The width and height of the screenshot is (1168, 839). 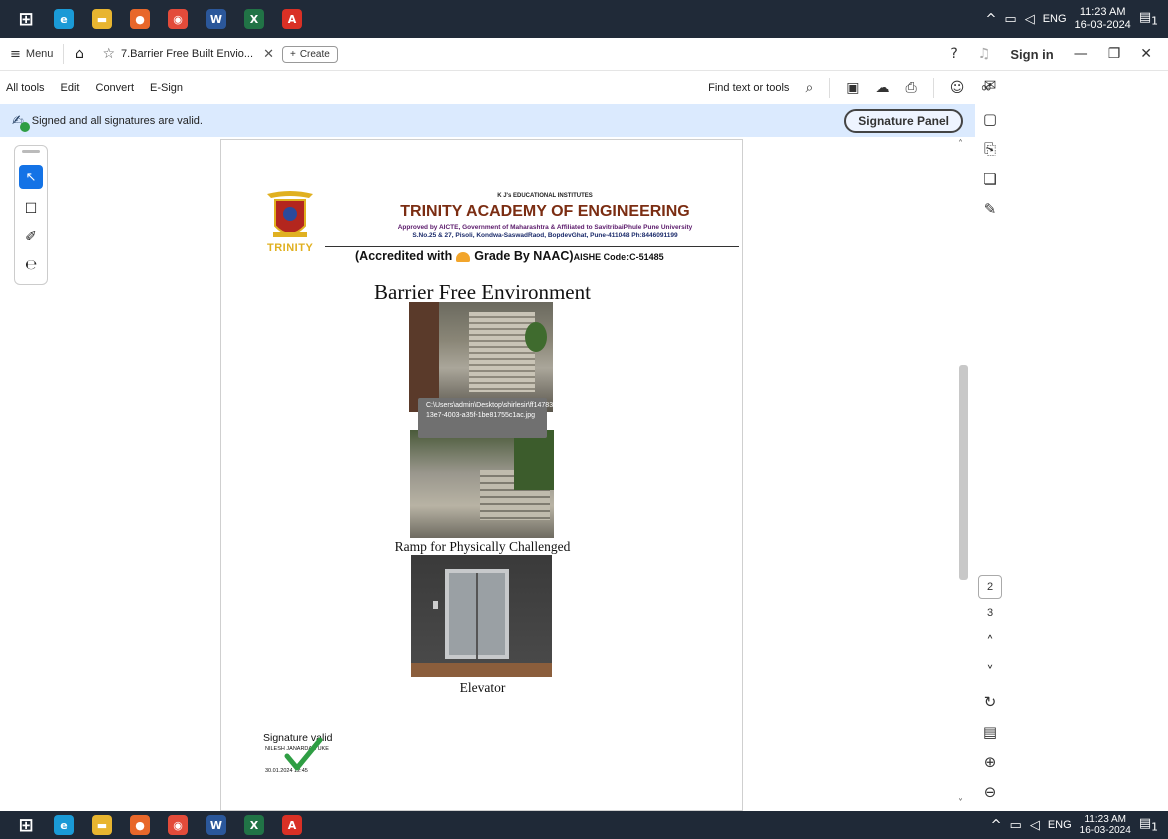 What do you see at coordinates (953, 54) in the screenshot?
I see `help-icon: ?` at bounding box center [953, 54].